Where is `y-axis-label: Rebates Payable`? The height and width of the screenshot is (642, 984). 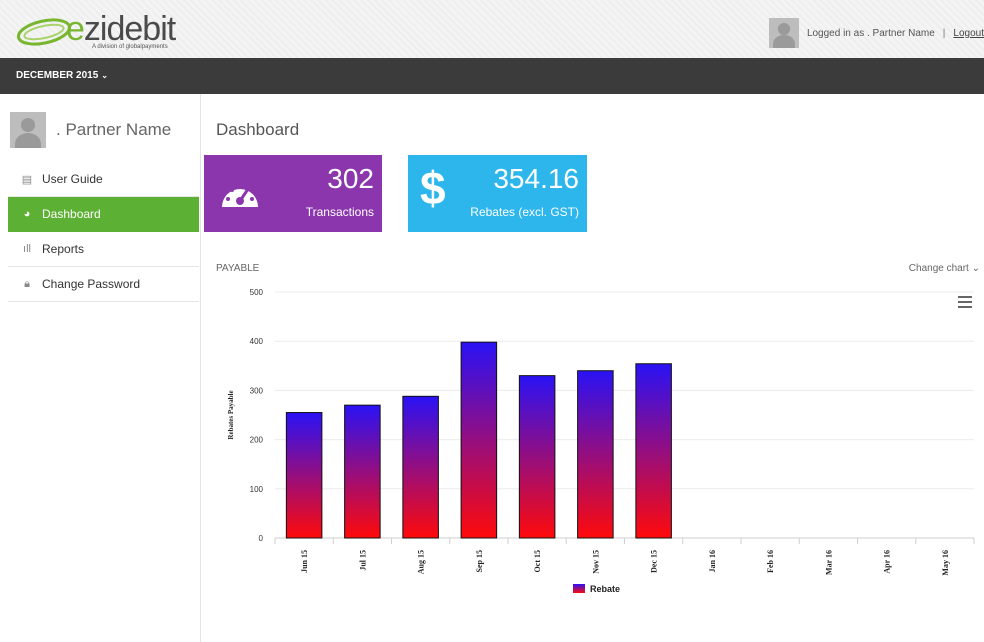 y-axis-label: Rebates Payable is located at coordinates (231, 414).